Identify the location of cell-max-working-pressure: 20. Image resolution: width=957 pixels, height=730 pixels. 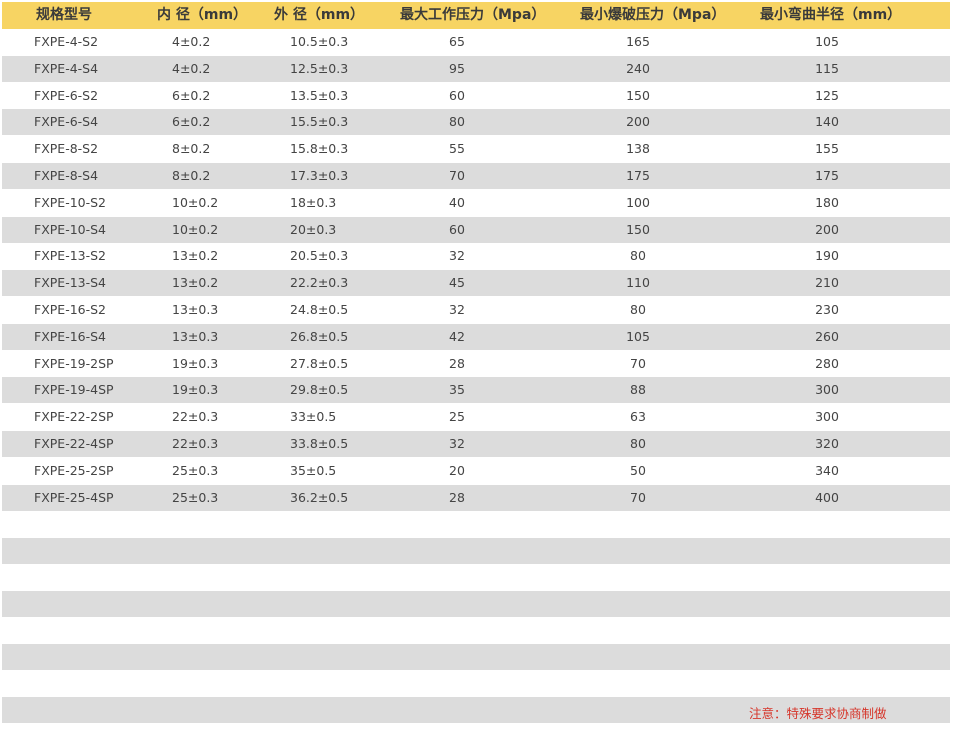
(457, 470).